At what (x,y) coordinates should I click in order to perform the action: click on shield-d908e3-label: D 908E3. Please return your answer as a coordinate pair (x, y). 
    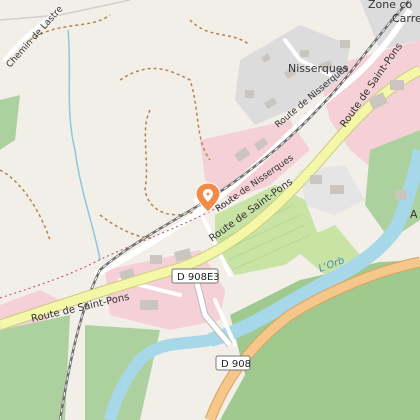
    Looking at the image, I should click on (198, 277).